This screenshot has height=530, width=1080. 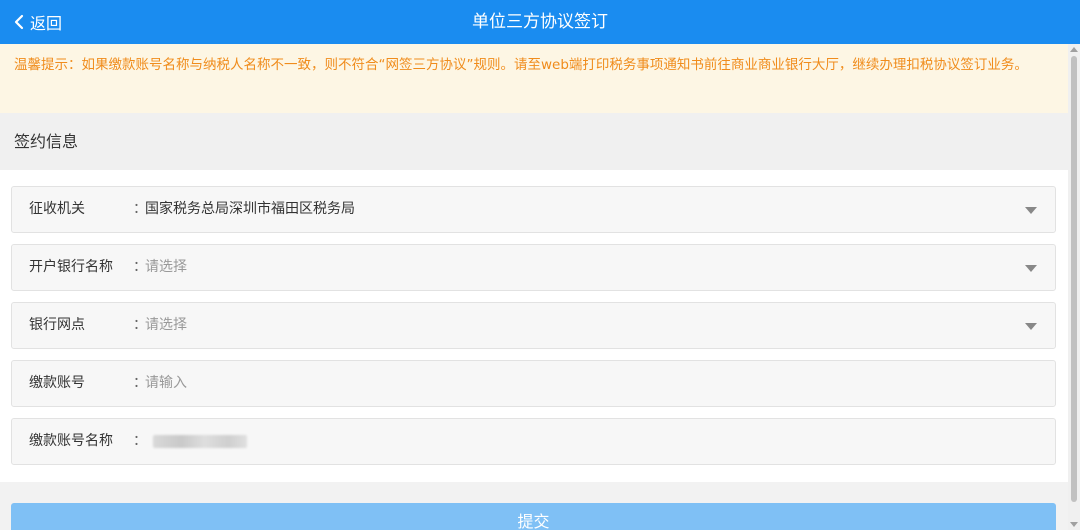 I want to click on bank-name-label: 开户银行名称, so click(x=71, y=267).